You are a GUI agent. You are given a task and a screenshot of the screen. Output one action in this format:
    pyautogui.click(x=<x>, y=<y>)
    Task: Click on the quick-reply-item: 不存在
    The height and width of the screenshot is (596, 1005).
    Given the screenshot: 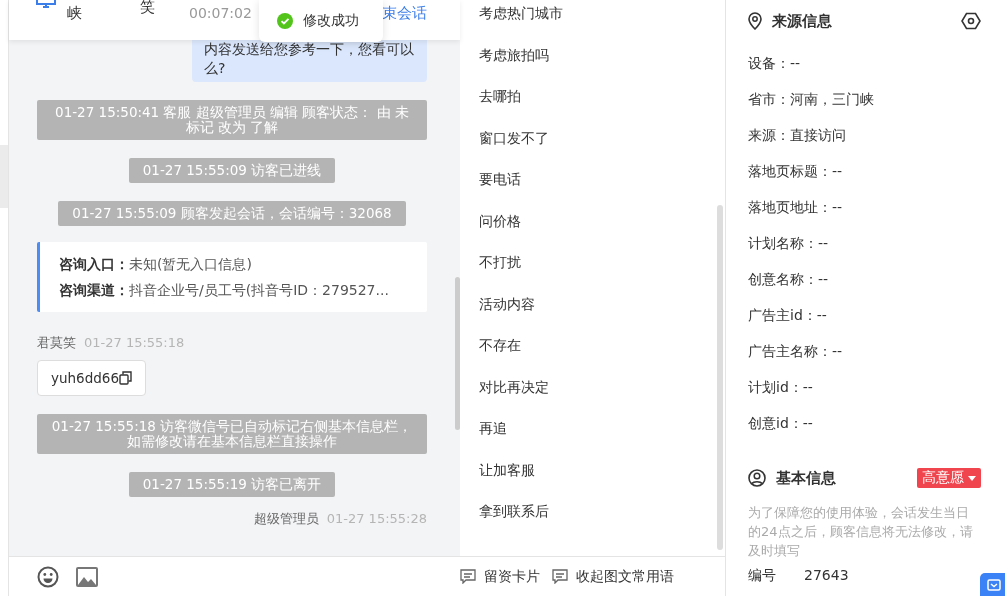 What is the action you would take?
    pyautogui.click(x=602, y=346)
    